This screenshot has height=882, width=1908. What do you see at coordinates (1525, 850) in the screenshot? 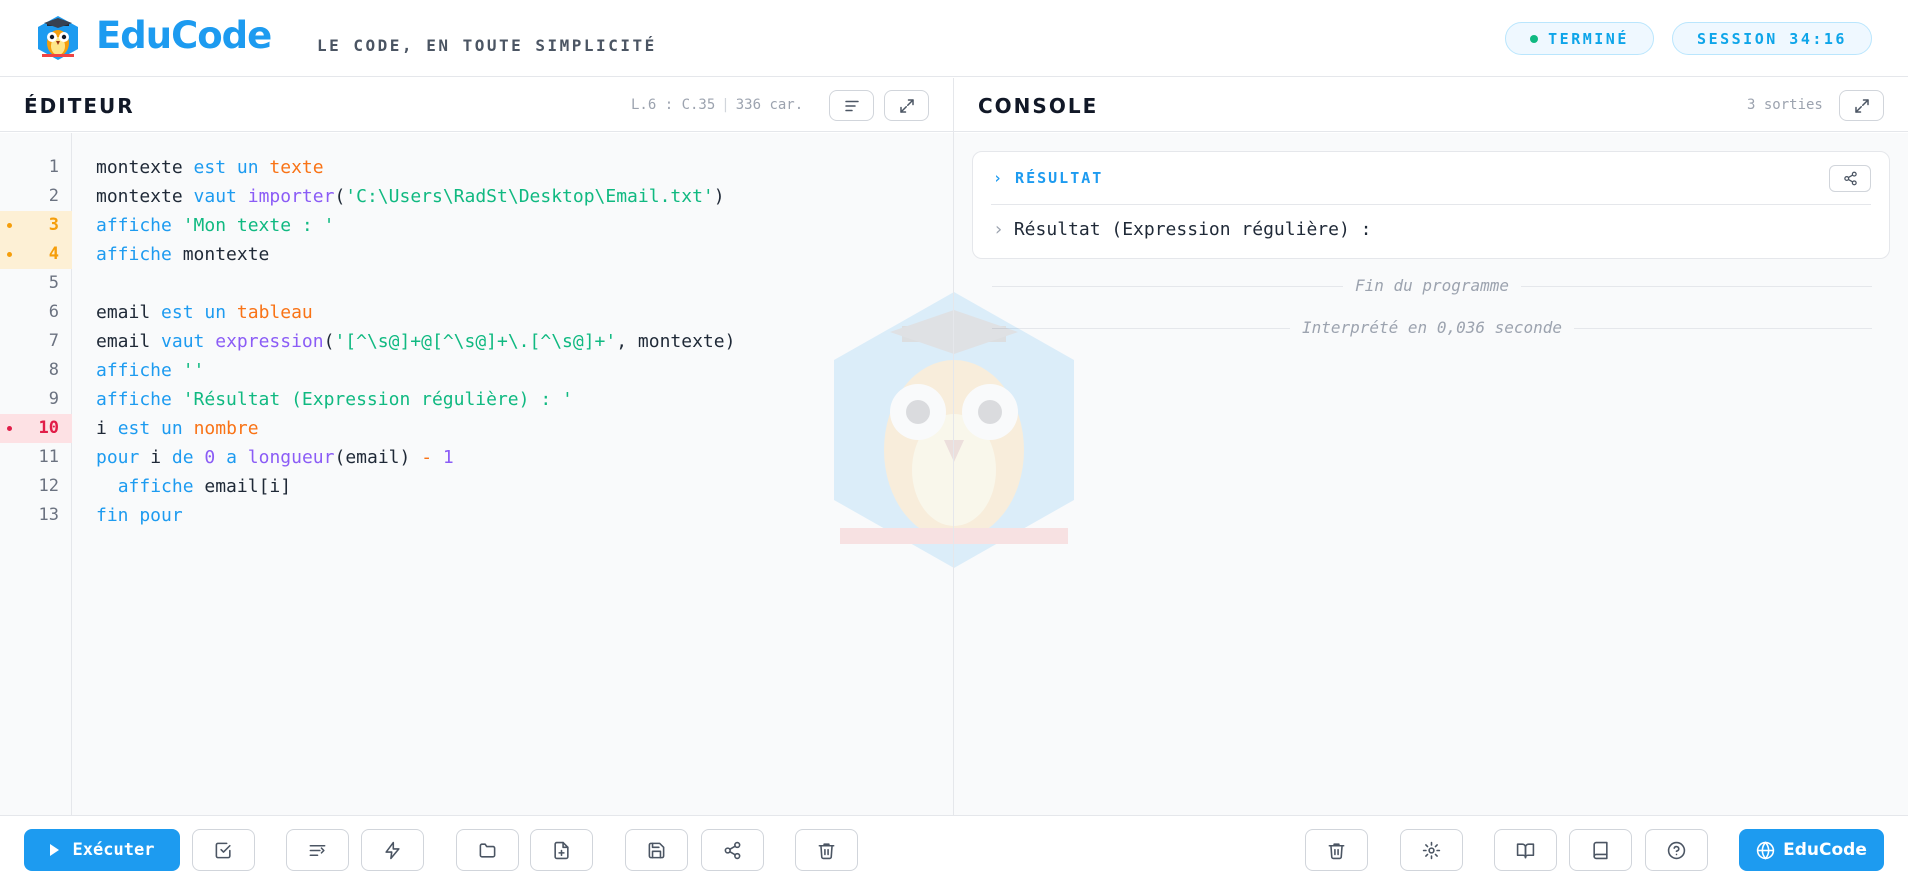
I see `docs-button` at bounding box center [1525, 850].